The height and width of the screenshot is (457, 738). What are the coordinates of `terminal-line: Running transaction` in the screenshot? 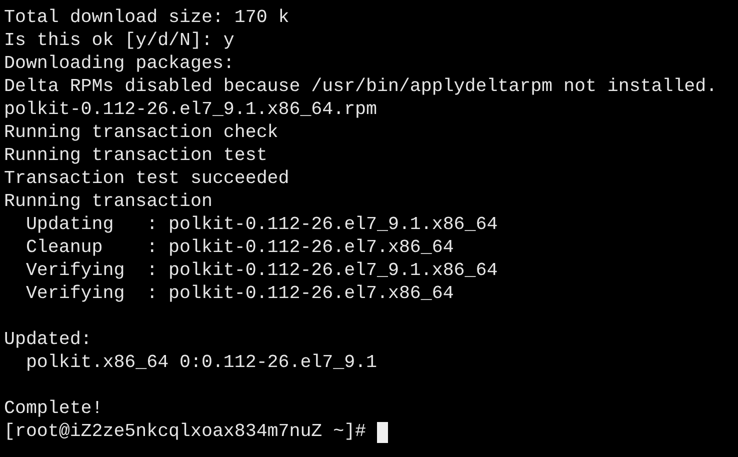 It's located at (109, 202).